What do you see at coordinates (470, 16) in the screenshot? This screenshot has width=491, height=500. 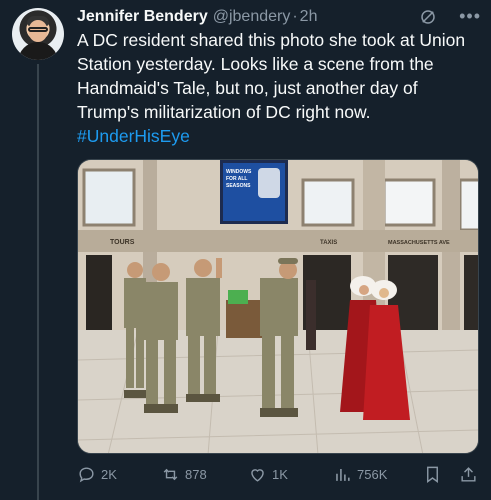 I see `more-icon: •••` at bounding box center [470, 16].